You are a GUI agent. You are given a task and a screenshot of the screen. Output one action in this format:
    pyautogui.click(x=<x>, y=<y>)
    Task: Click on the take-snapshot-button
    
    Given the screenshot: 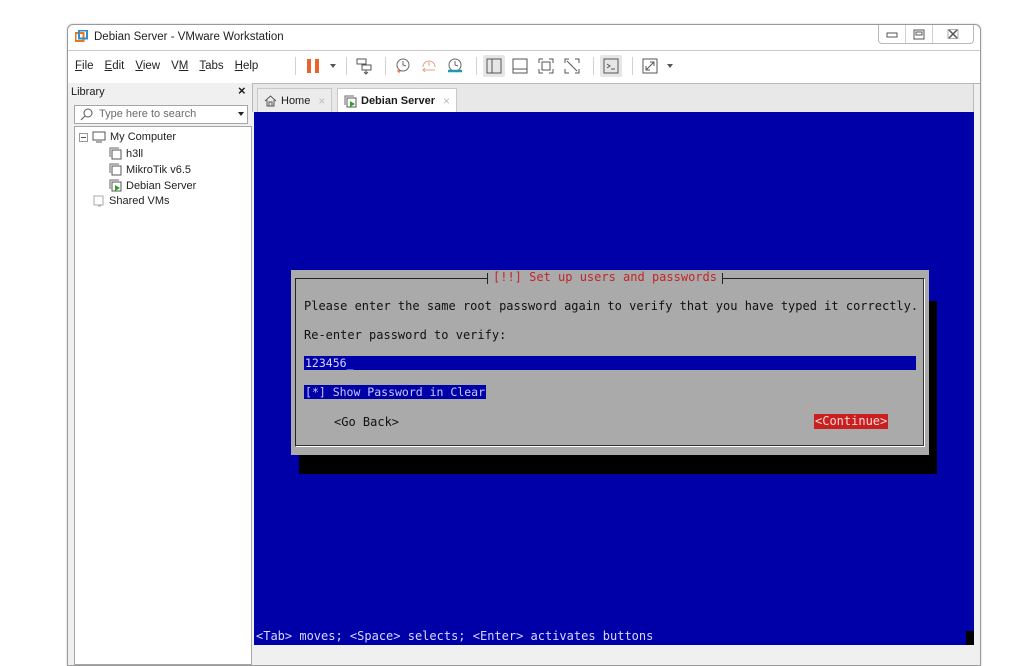 What is the action you would take?
    pyautogui.click(x=403, y=66)
    